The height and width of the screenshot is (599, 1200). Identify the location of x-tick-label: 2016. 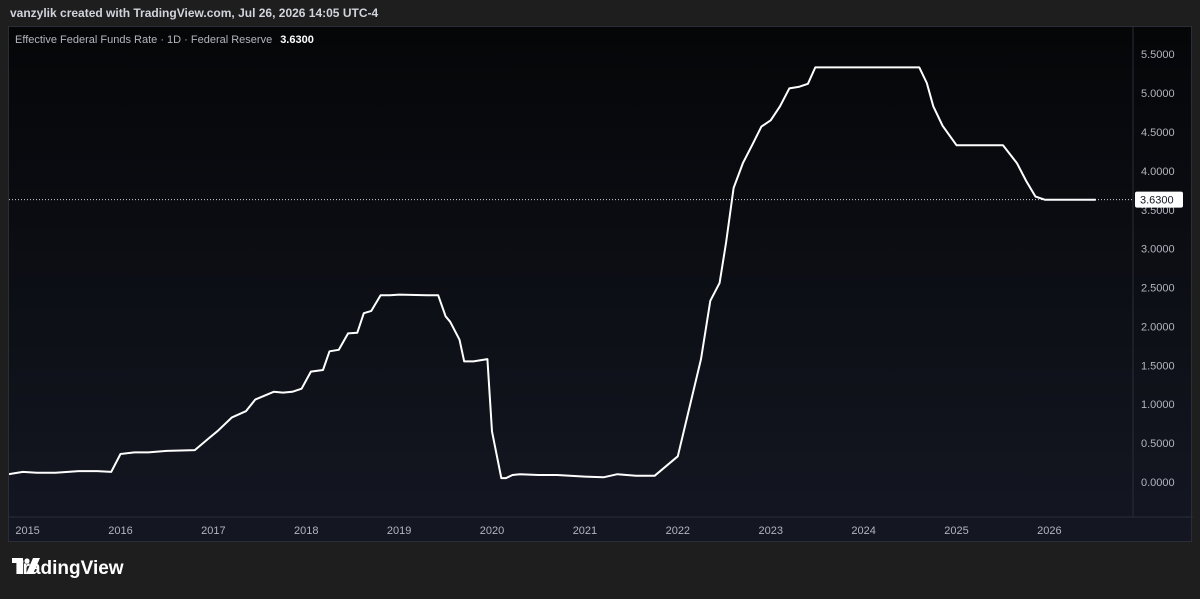
(120, 531).